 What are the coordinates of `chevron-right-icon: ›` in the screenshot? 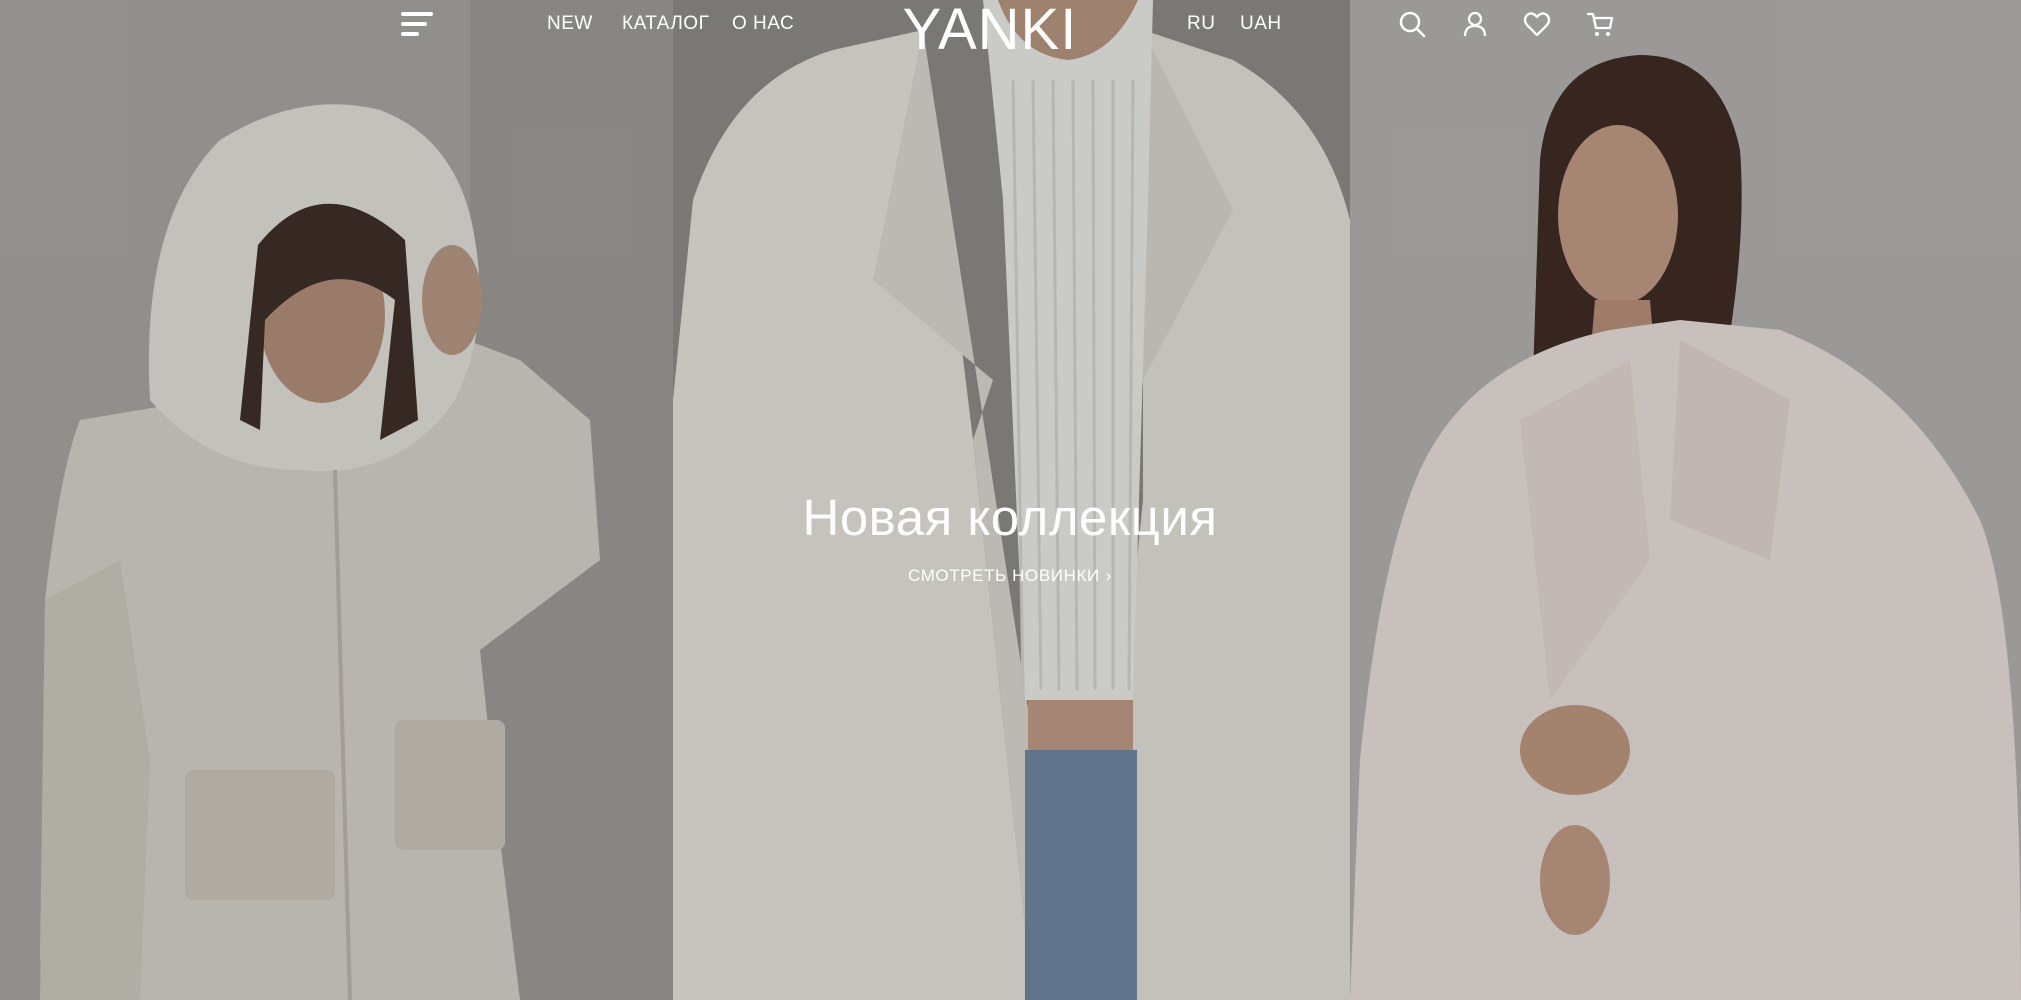 It's located at (1109, 575).